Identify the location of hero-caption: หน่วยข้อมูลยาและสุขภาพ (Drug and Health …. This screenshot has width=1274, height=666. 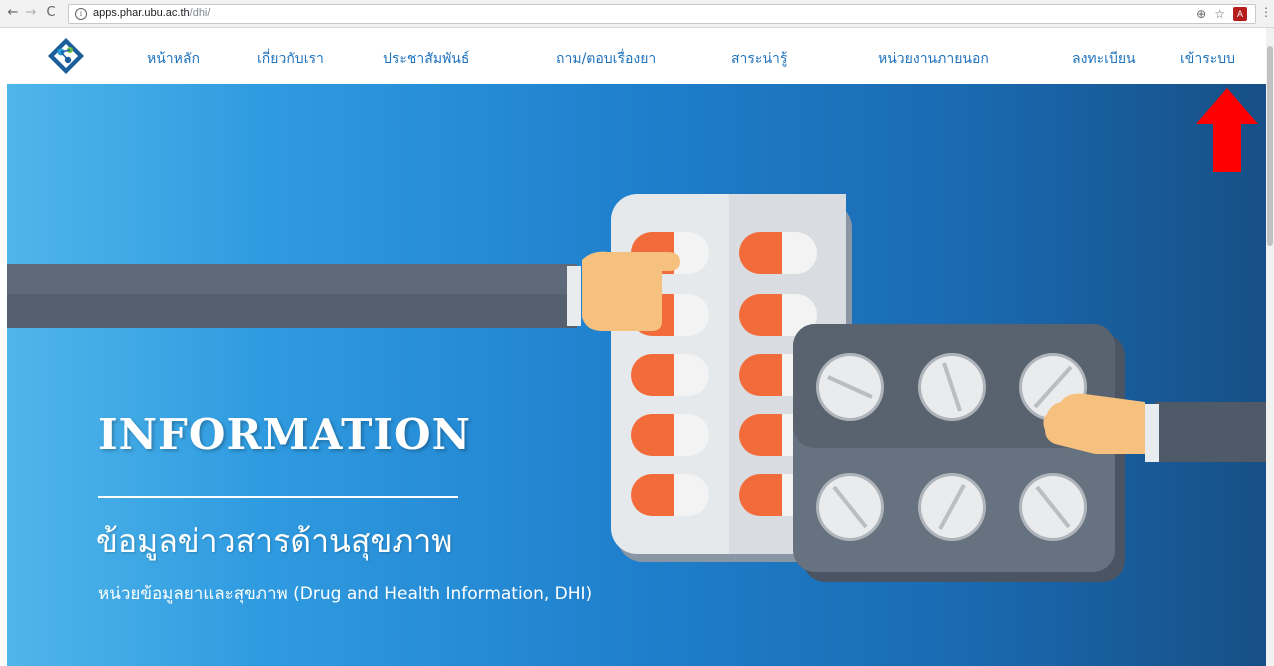
(345, 594).